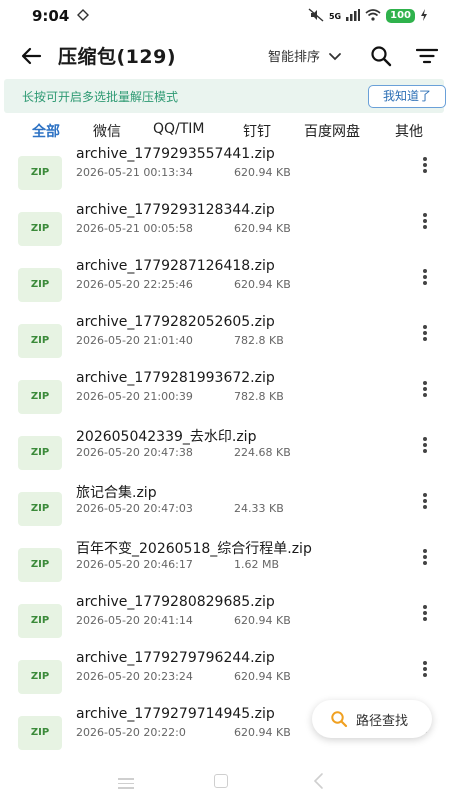 This screenshot has width=450, height=800. I want to click on mute-icon, so click(316, 16).